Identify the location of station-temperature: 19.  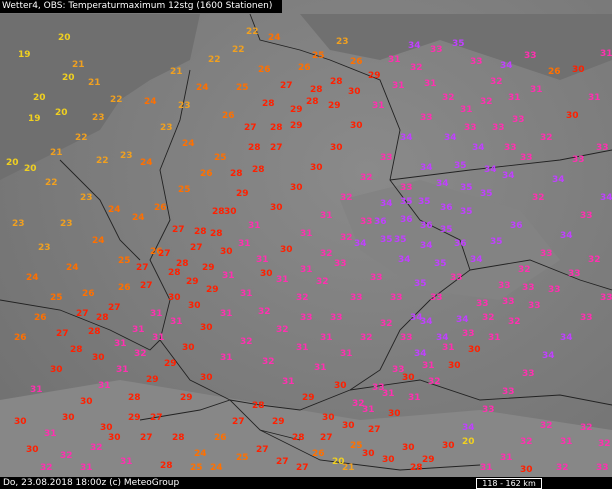
(34, 119).